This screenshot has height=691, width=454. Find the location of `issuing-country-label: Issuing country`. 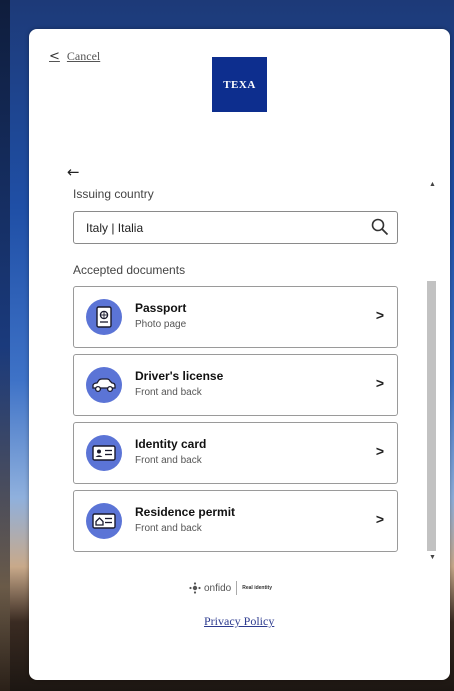

issuing-country-label: Issuing country is located at coordinates (113, 194).